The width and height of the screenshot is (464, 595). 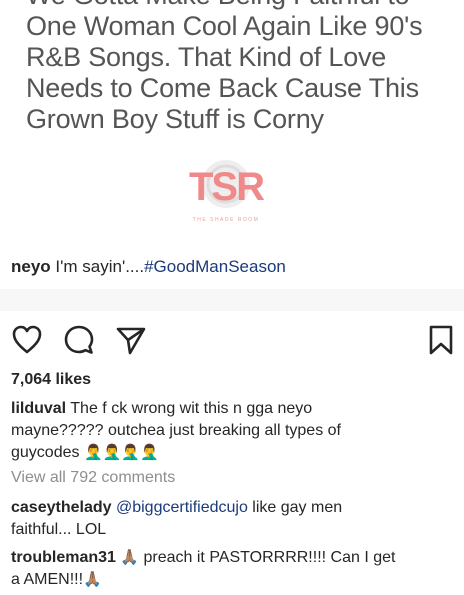 What do you see at coordinates (47, 579) in the screenshot?
I see `comment-text: a AMEN!!!` at bounding box center [47, 579].